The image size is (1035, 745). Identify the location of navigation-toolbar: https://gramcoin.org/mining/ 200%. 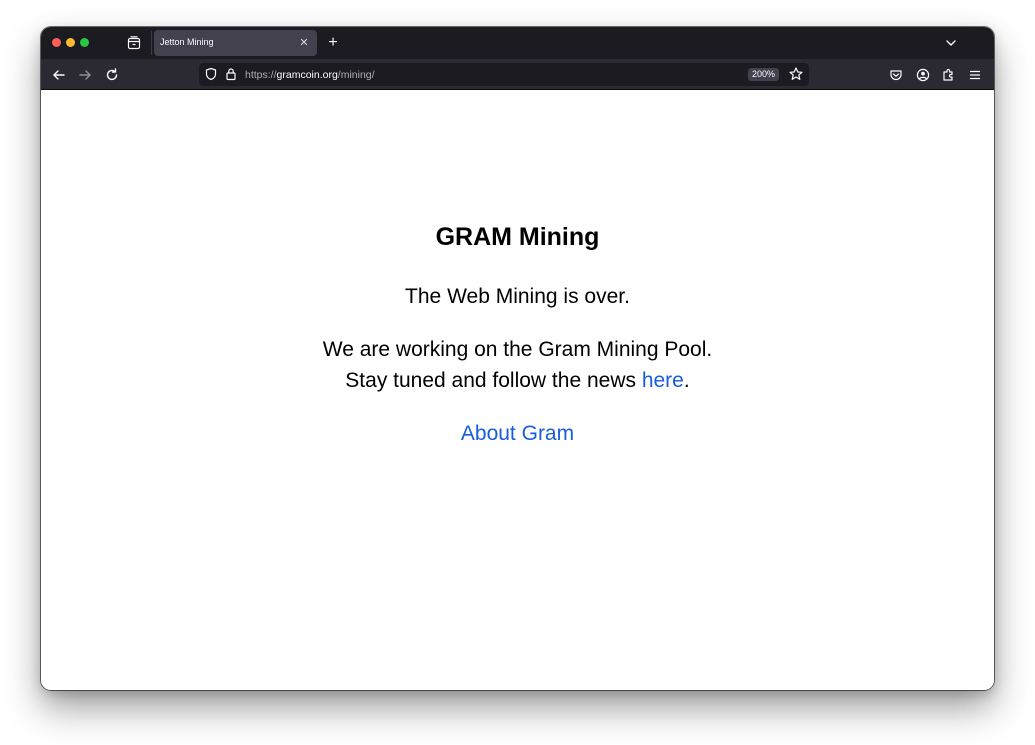
(517, 74).